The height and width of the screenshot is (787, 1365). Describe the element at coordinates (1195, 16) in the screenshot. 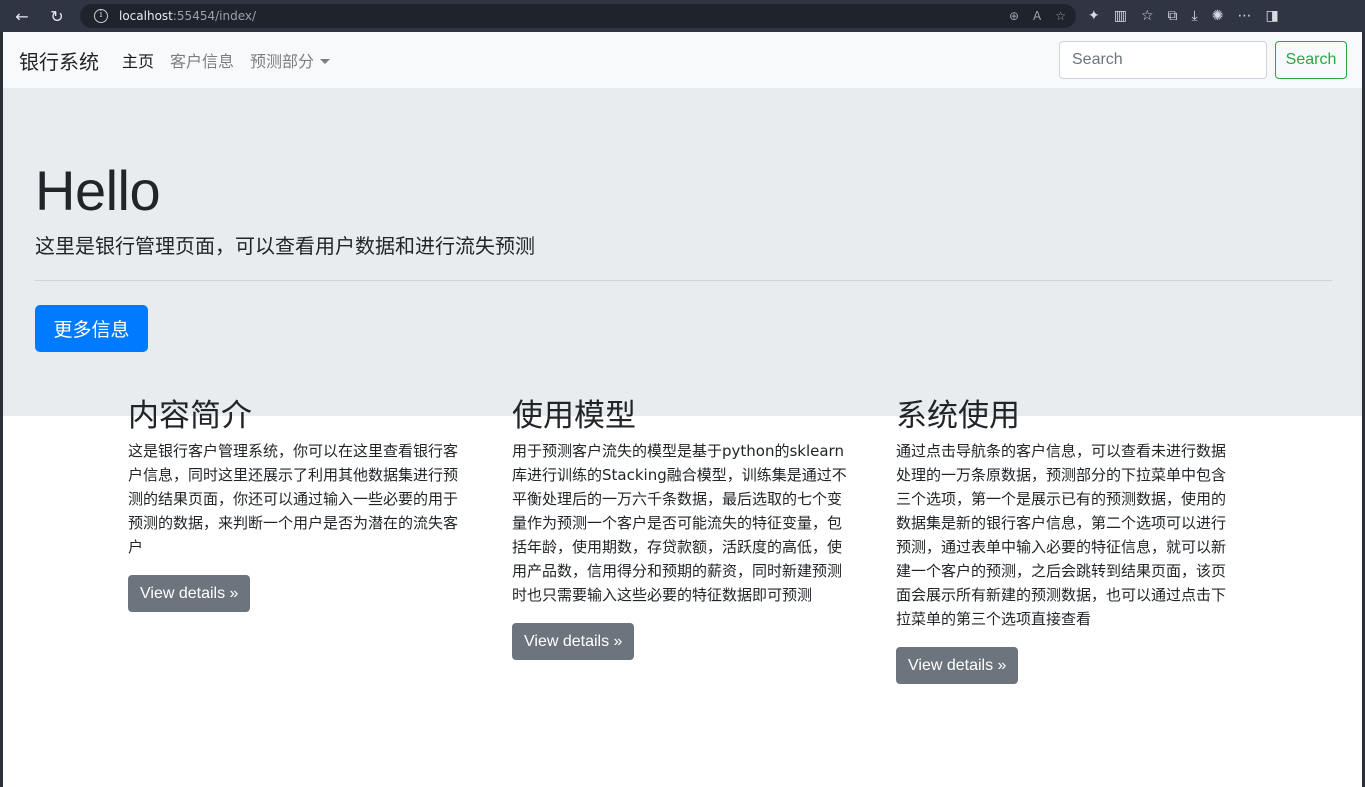

I see `downloads-icon: ⤓` at that location.